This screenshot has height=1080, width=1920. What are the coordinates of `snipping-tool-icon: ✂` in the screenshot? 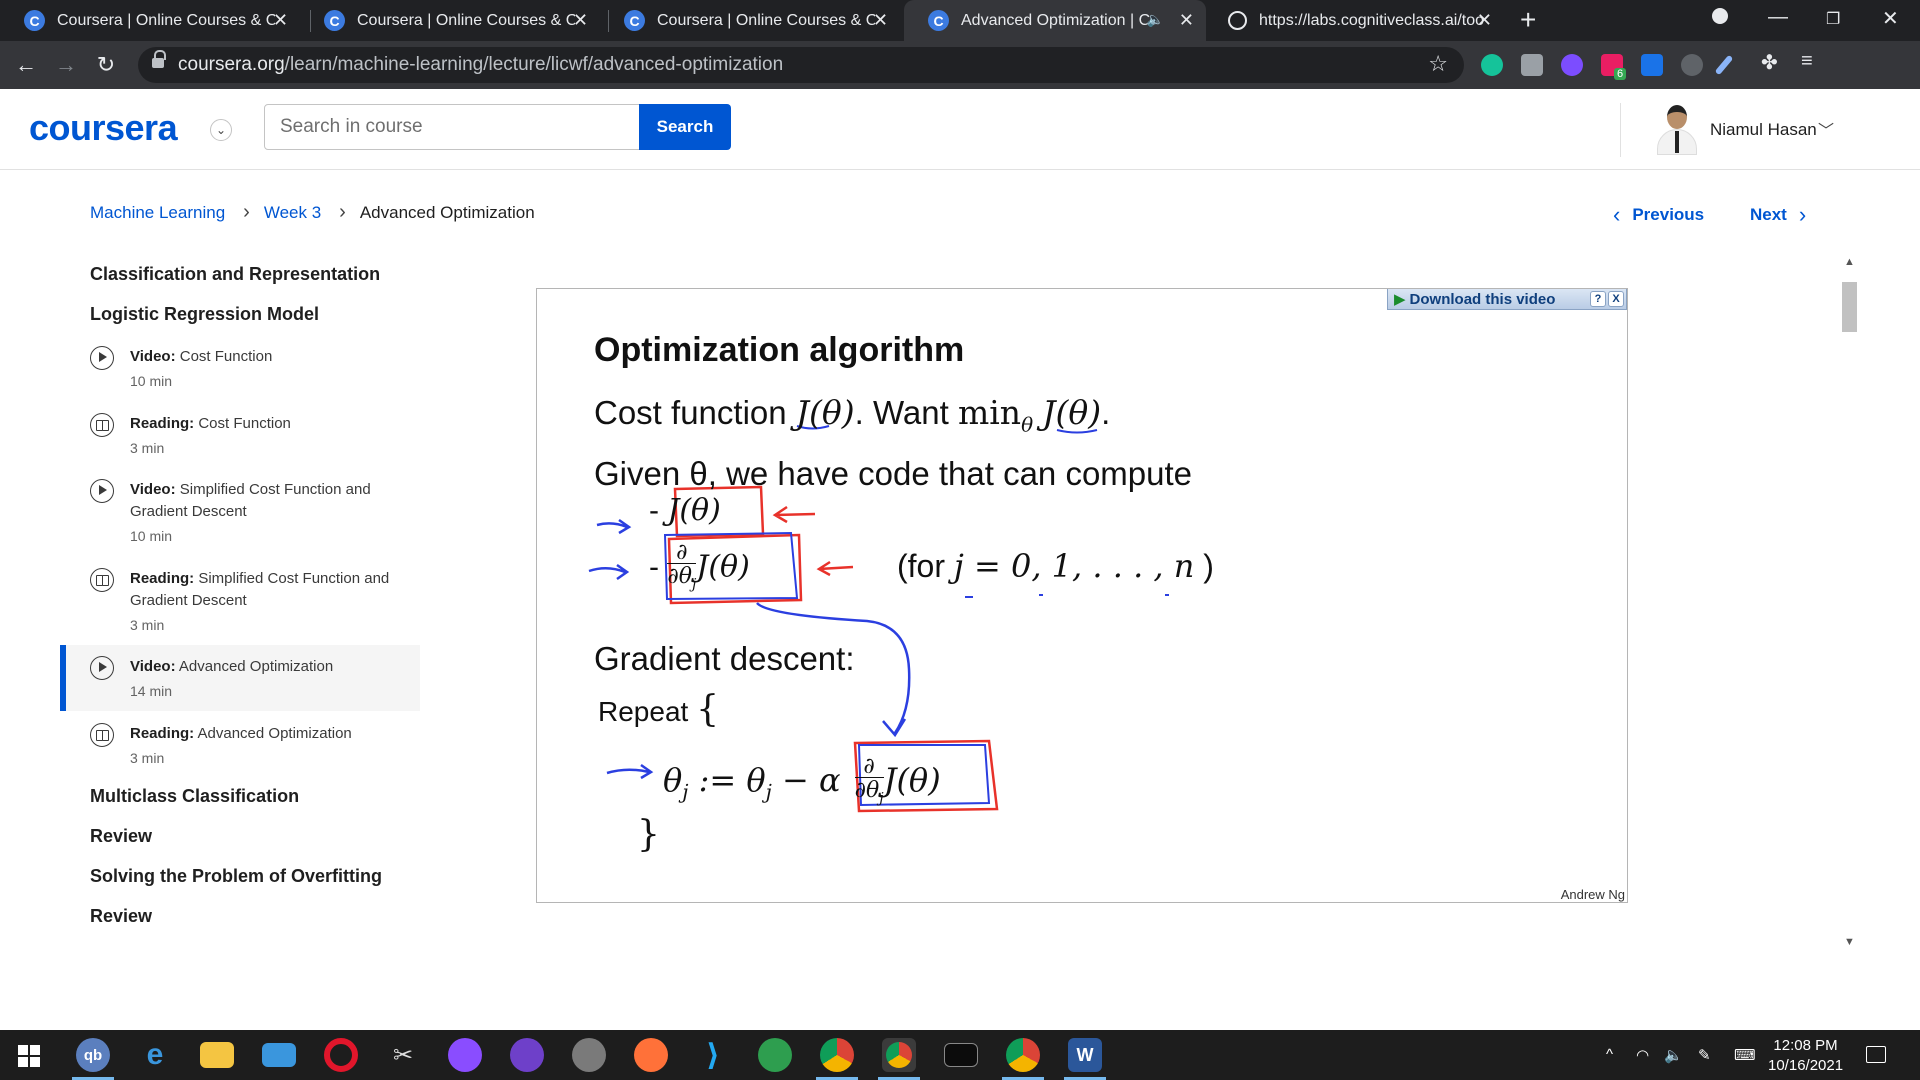 It's located at (403, 1055).